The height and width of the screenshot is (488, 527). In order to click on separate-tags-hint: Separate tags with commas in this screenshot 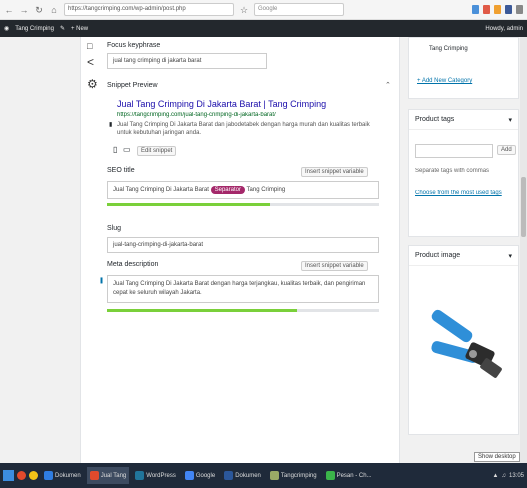, I will do `click(452, 171)`.